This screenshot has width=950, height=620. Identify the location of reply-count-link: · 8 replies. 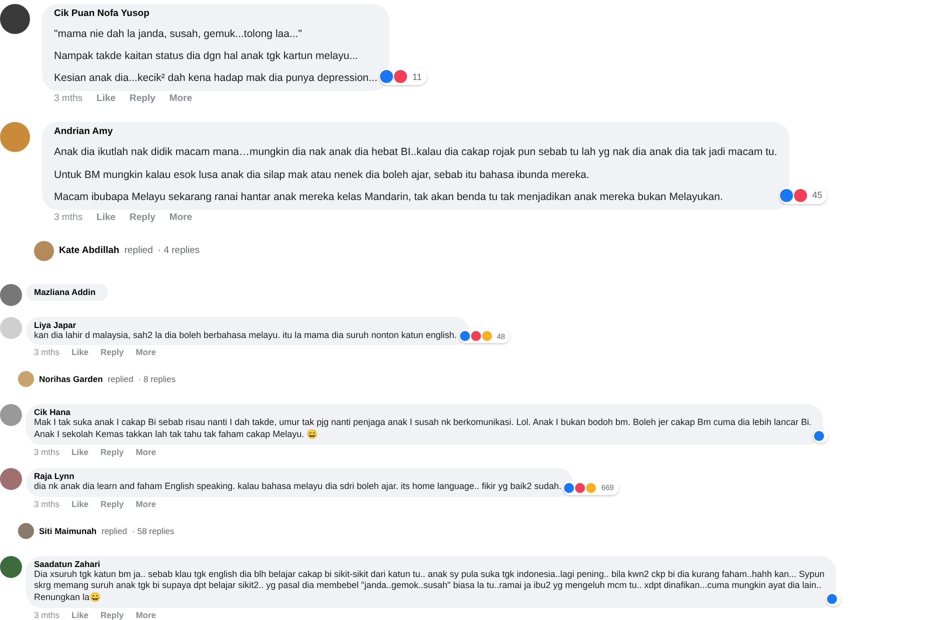
(157, 379).